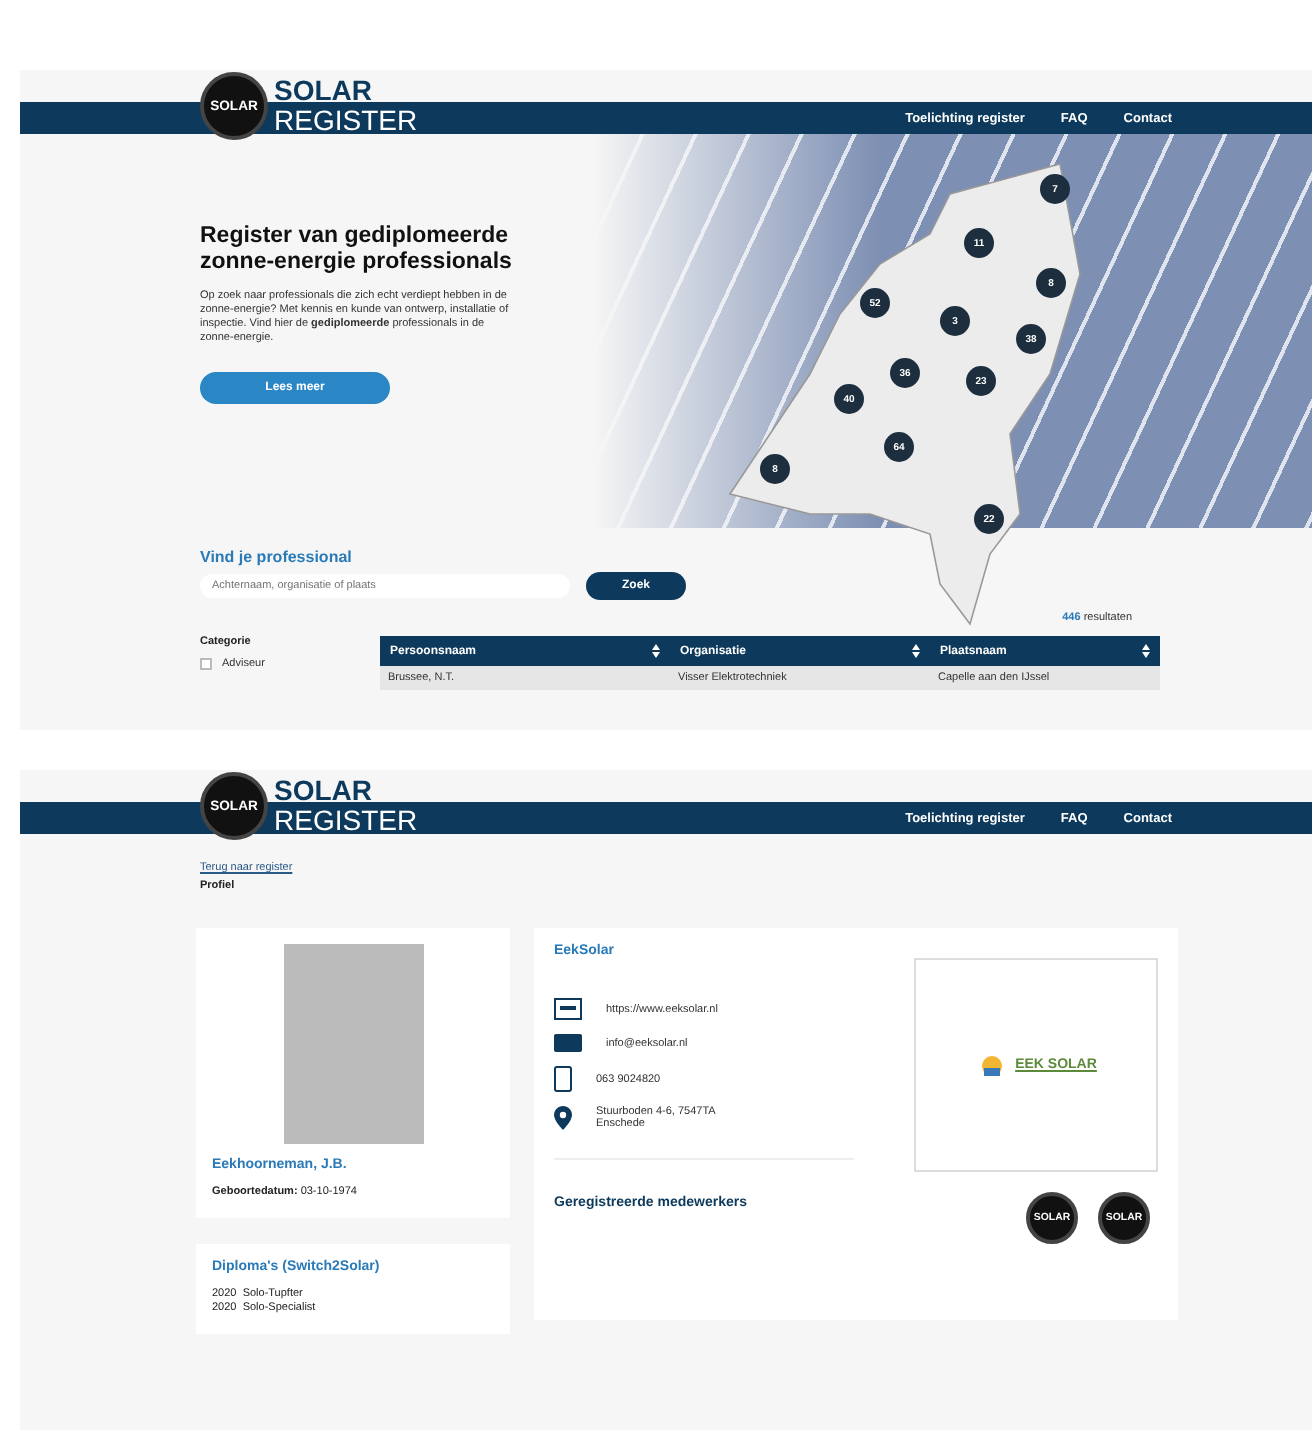 The height and width of the screenshot is (1430, 1312). What do you see at coordinates (357, 250) in the screenshot?
I see `hero-title: Register van gediplomeerde zonne-energie professionals` at bounding box center [357, 250].